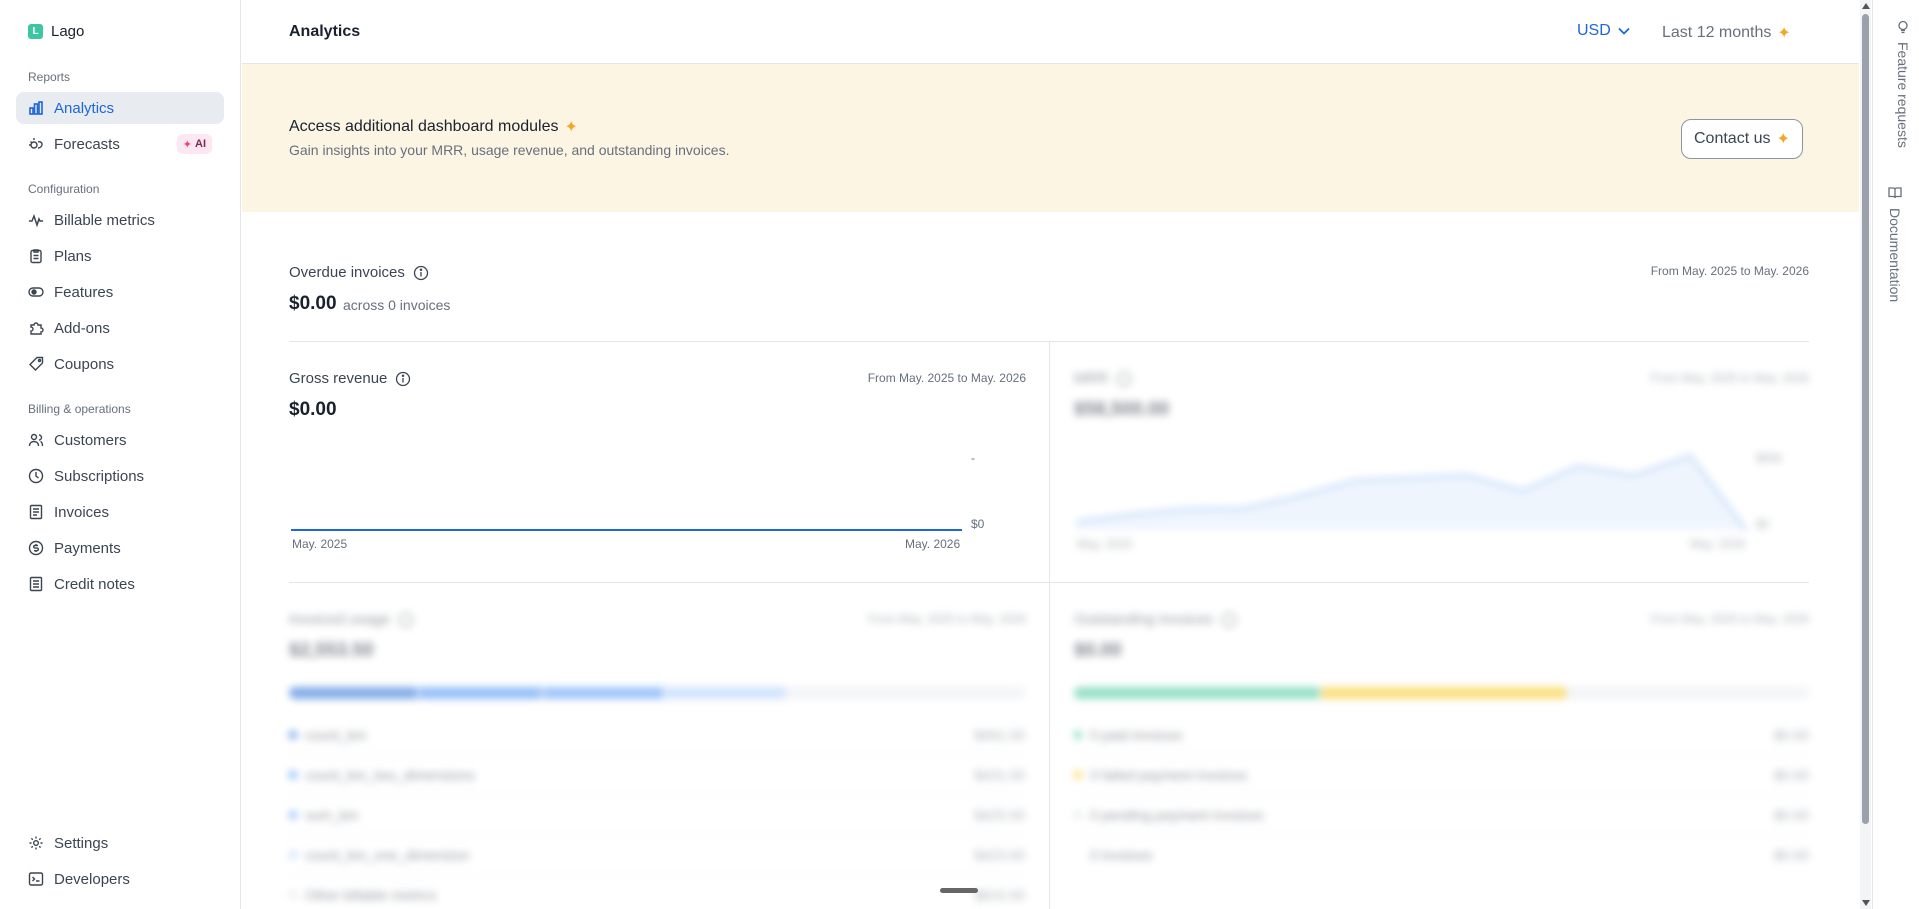  I want to click on invoiced-usage-bar, so click(657, 693).